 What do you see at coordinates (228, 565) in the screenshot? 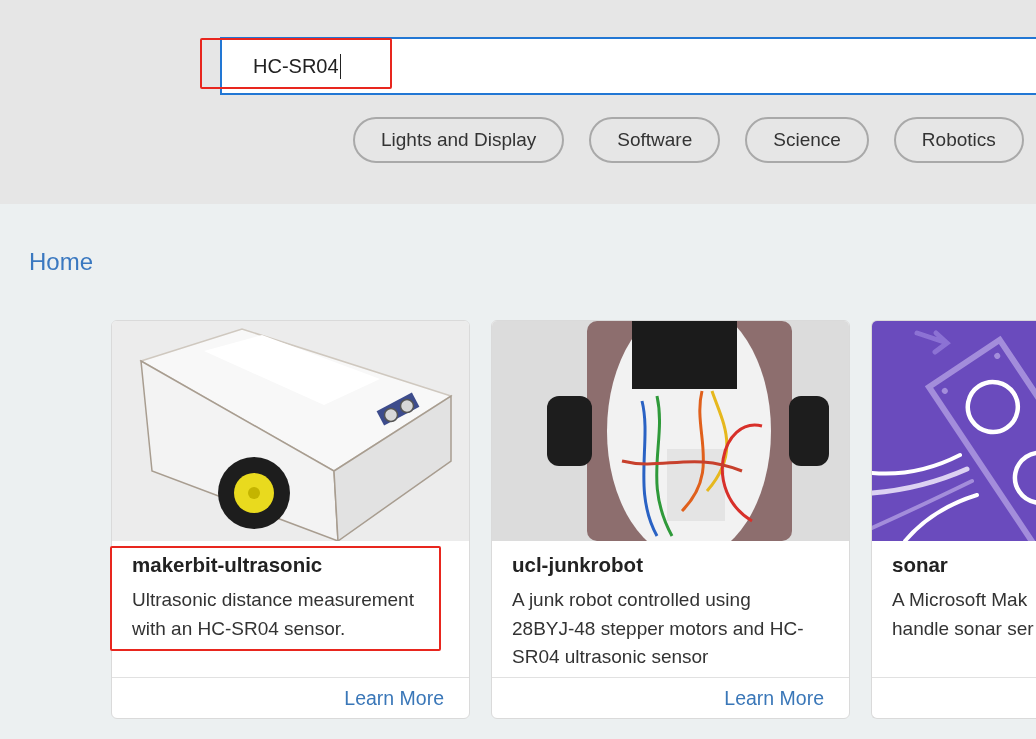
I see `card-title: makerbit-ultrasonic` at bounding box center [228, 565].